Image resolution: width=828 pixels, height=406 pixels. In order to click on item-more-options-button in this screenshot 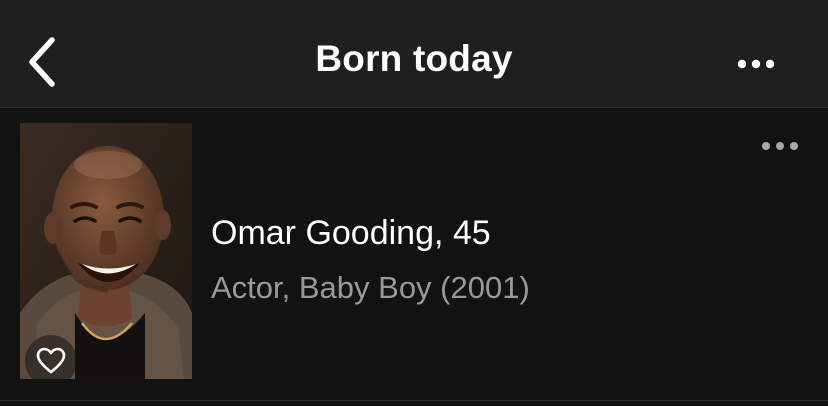, I will do `click(780, 146)`.